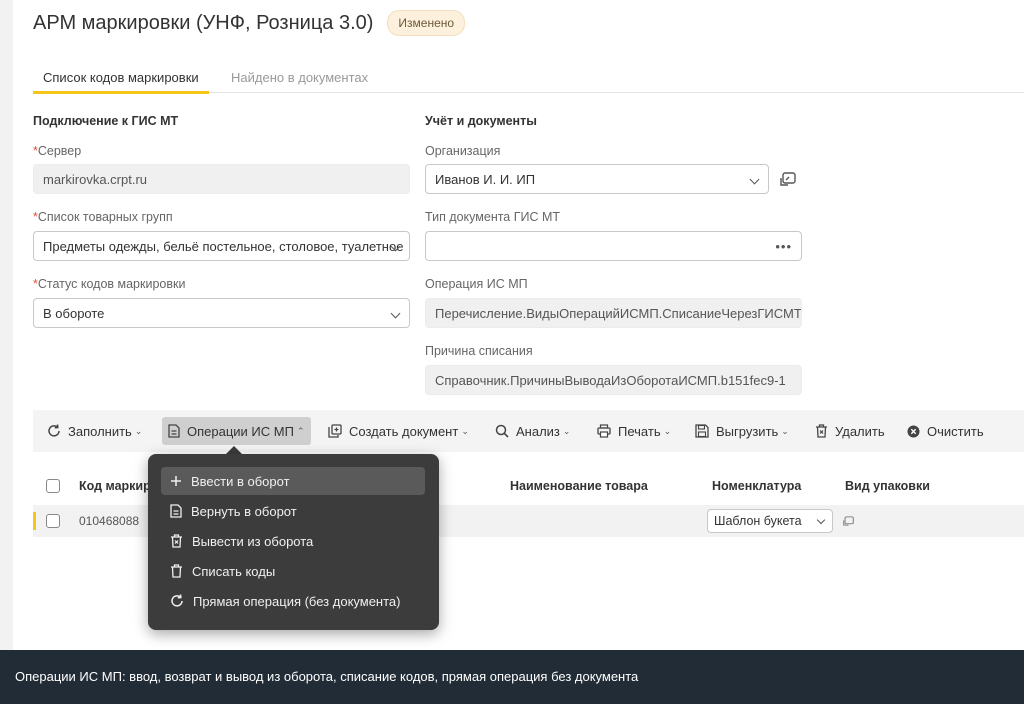  Describe the element at coordinates (788, 179) in the screenshot. I see `open-organization-icon` at that location.